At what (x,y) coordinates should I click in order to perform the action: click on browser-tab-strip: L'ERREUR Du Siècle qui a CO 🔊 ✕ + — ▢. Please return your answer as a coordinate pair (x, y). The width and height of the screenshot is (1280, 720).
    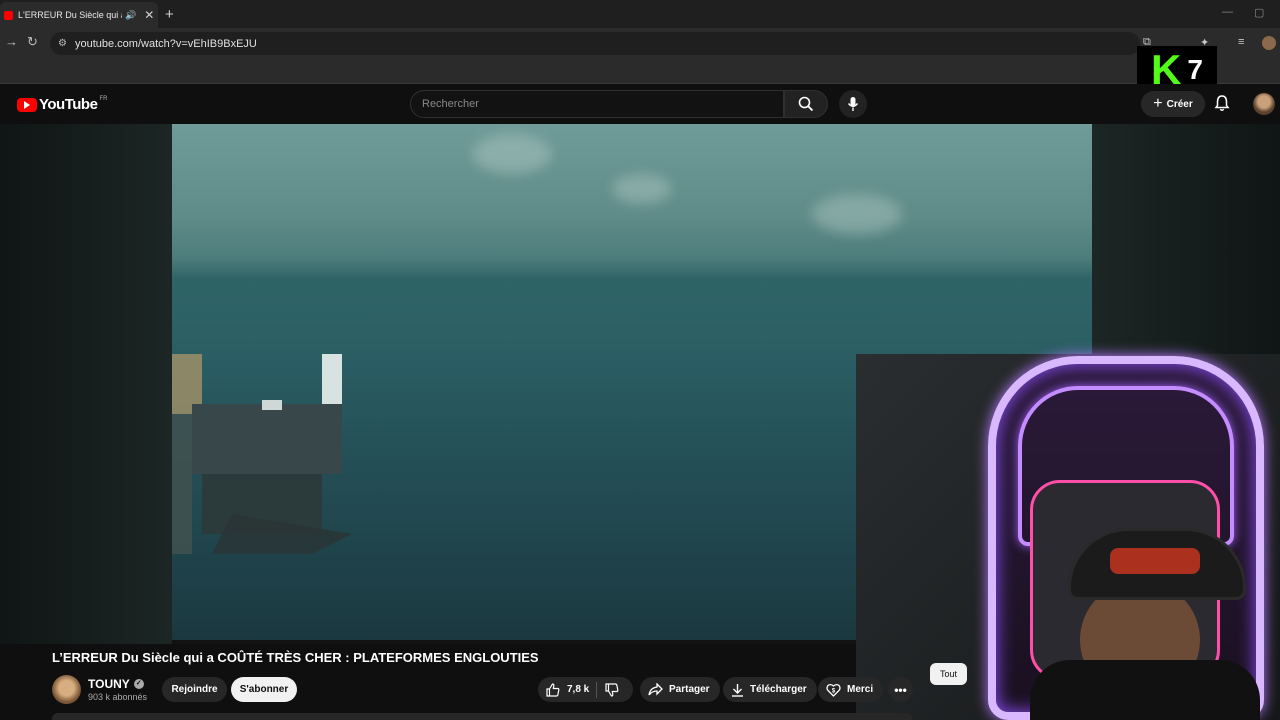
    Looking at the image, I should click on (640, 14).